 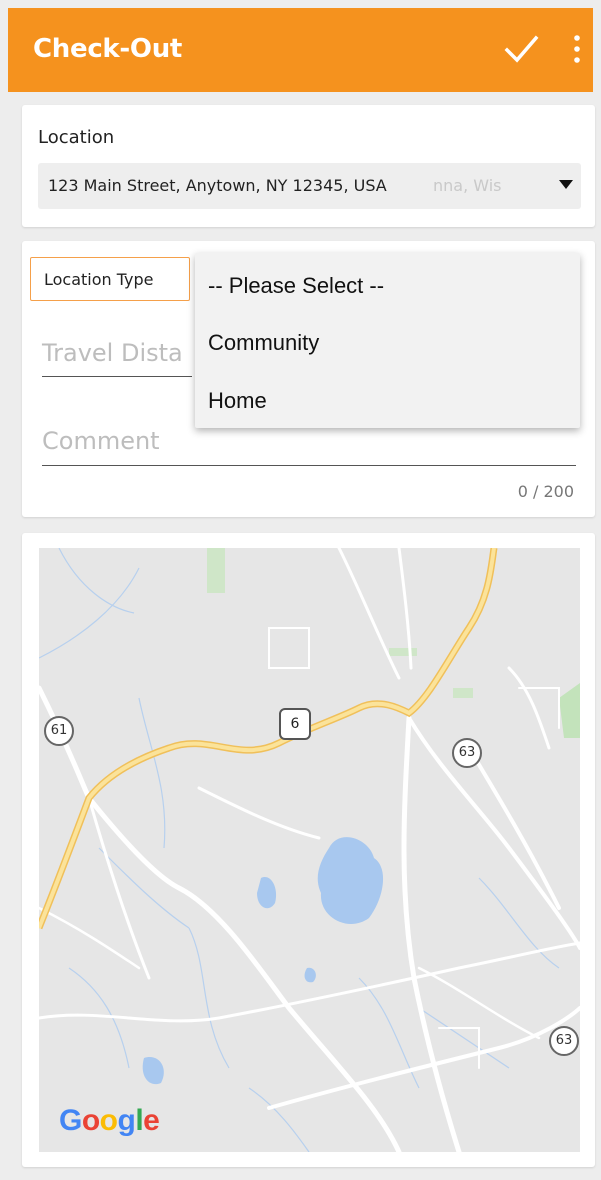 I want to click on comment-underline, so click(x=309, y=465).